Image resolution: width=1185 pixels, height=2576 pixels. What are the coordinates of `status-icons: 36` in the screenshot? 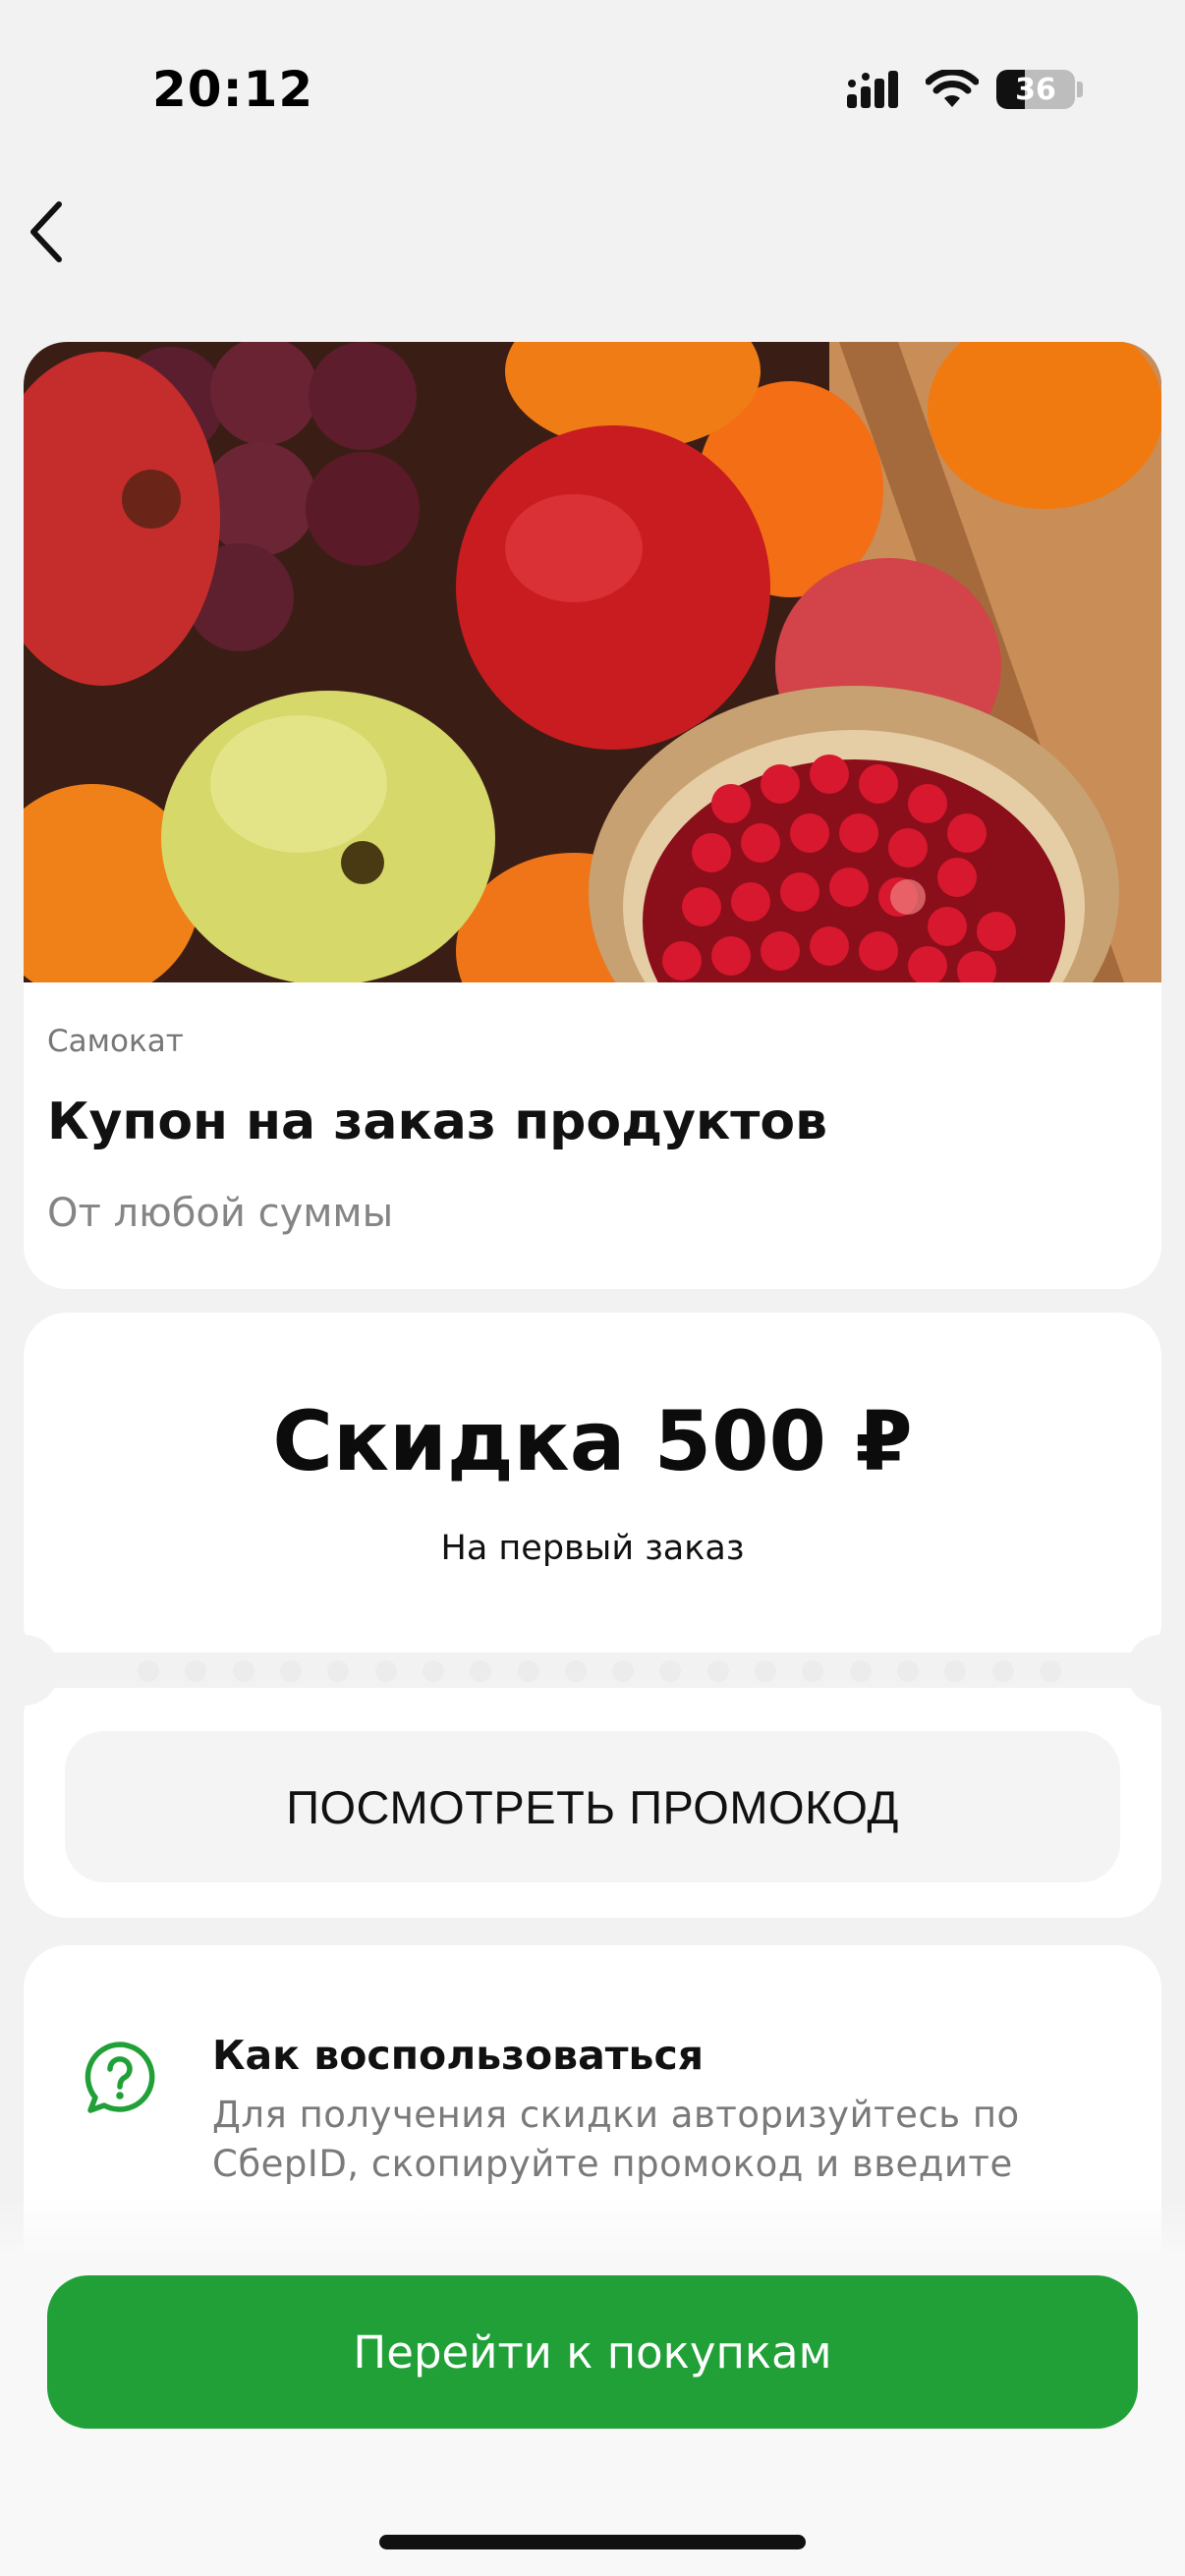 It's located at (965, 89).